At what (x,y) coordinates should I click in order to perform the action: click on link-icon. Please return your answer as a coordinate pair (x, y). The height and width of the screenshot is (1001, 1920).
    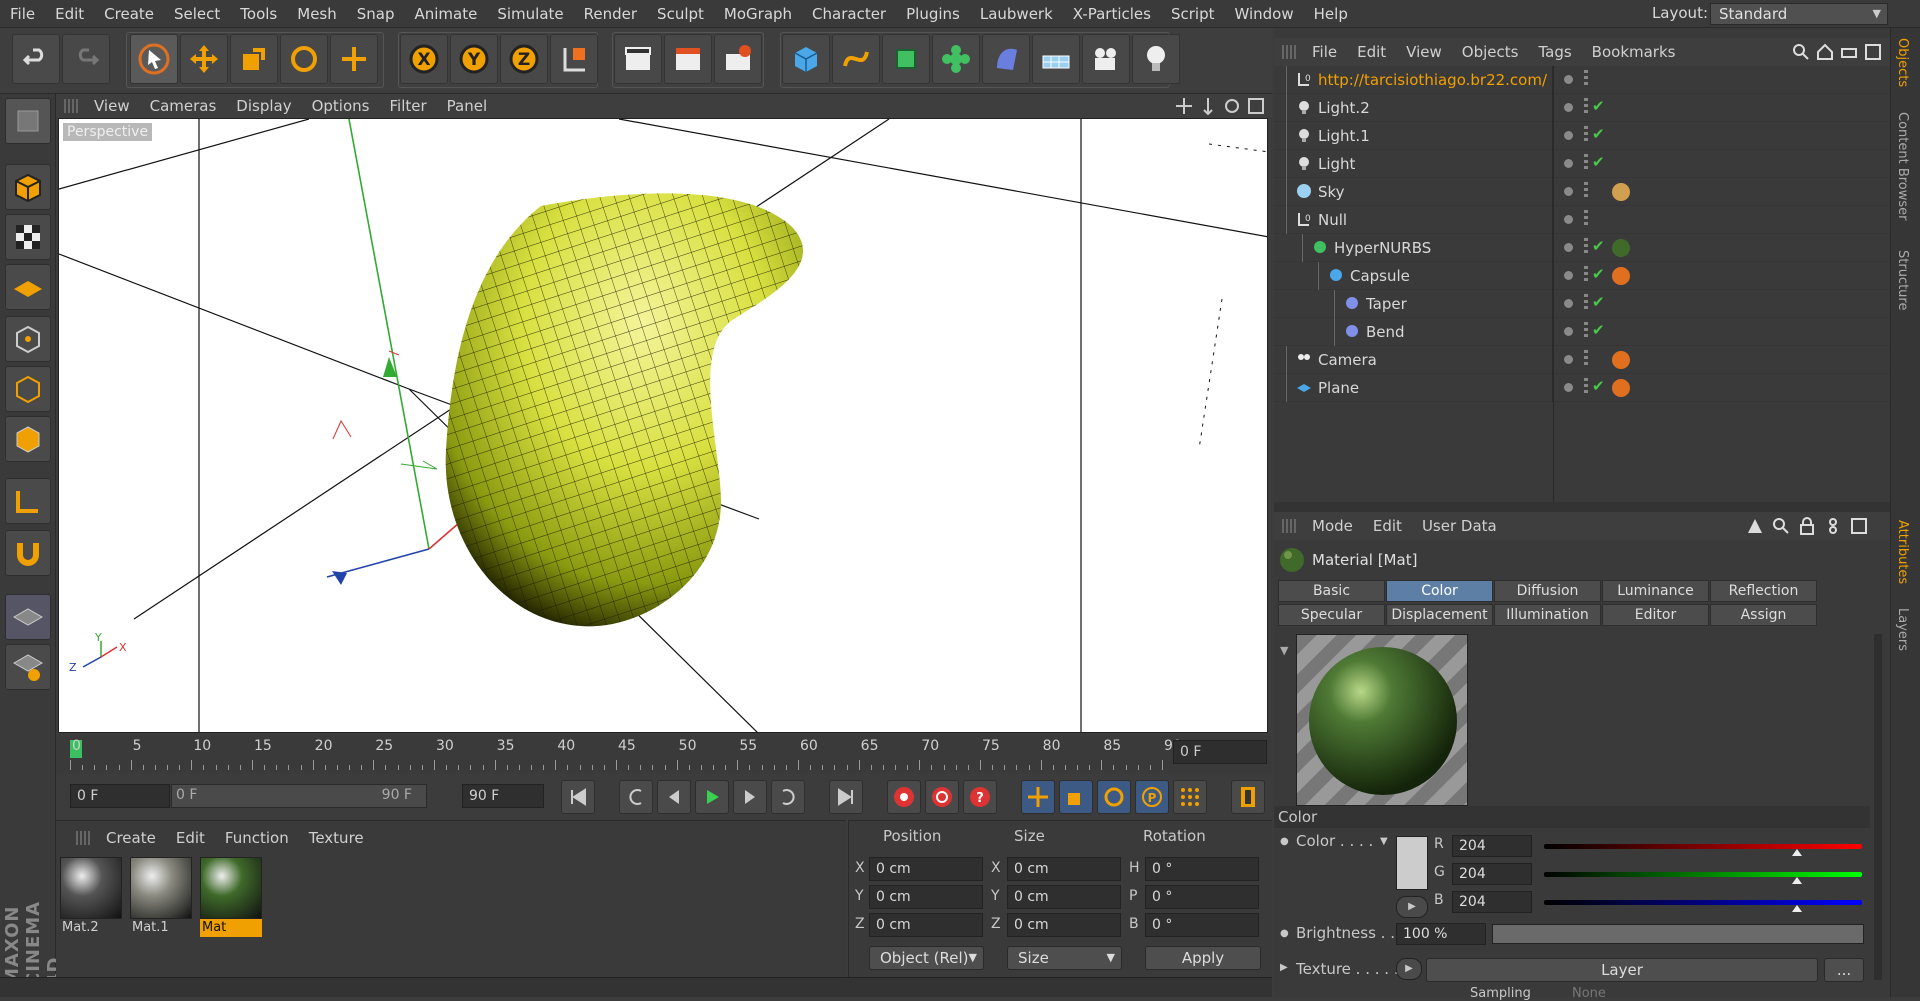
    Looking at the image, I should click on (1833, 526).